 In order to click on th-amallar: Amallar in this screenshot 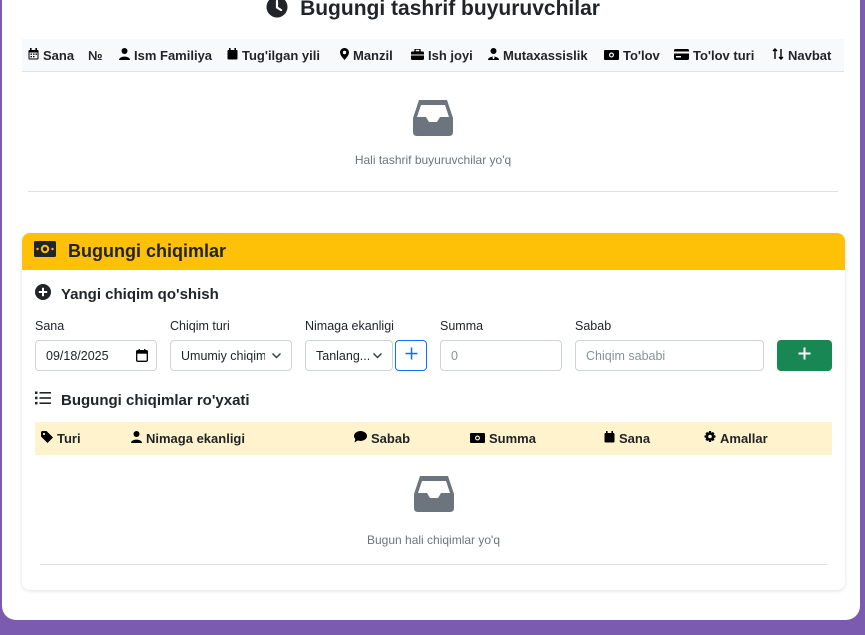, I will do `click(736, 438)`.